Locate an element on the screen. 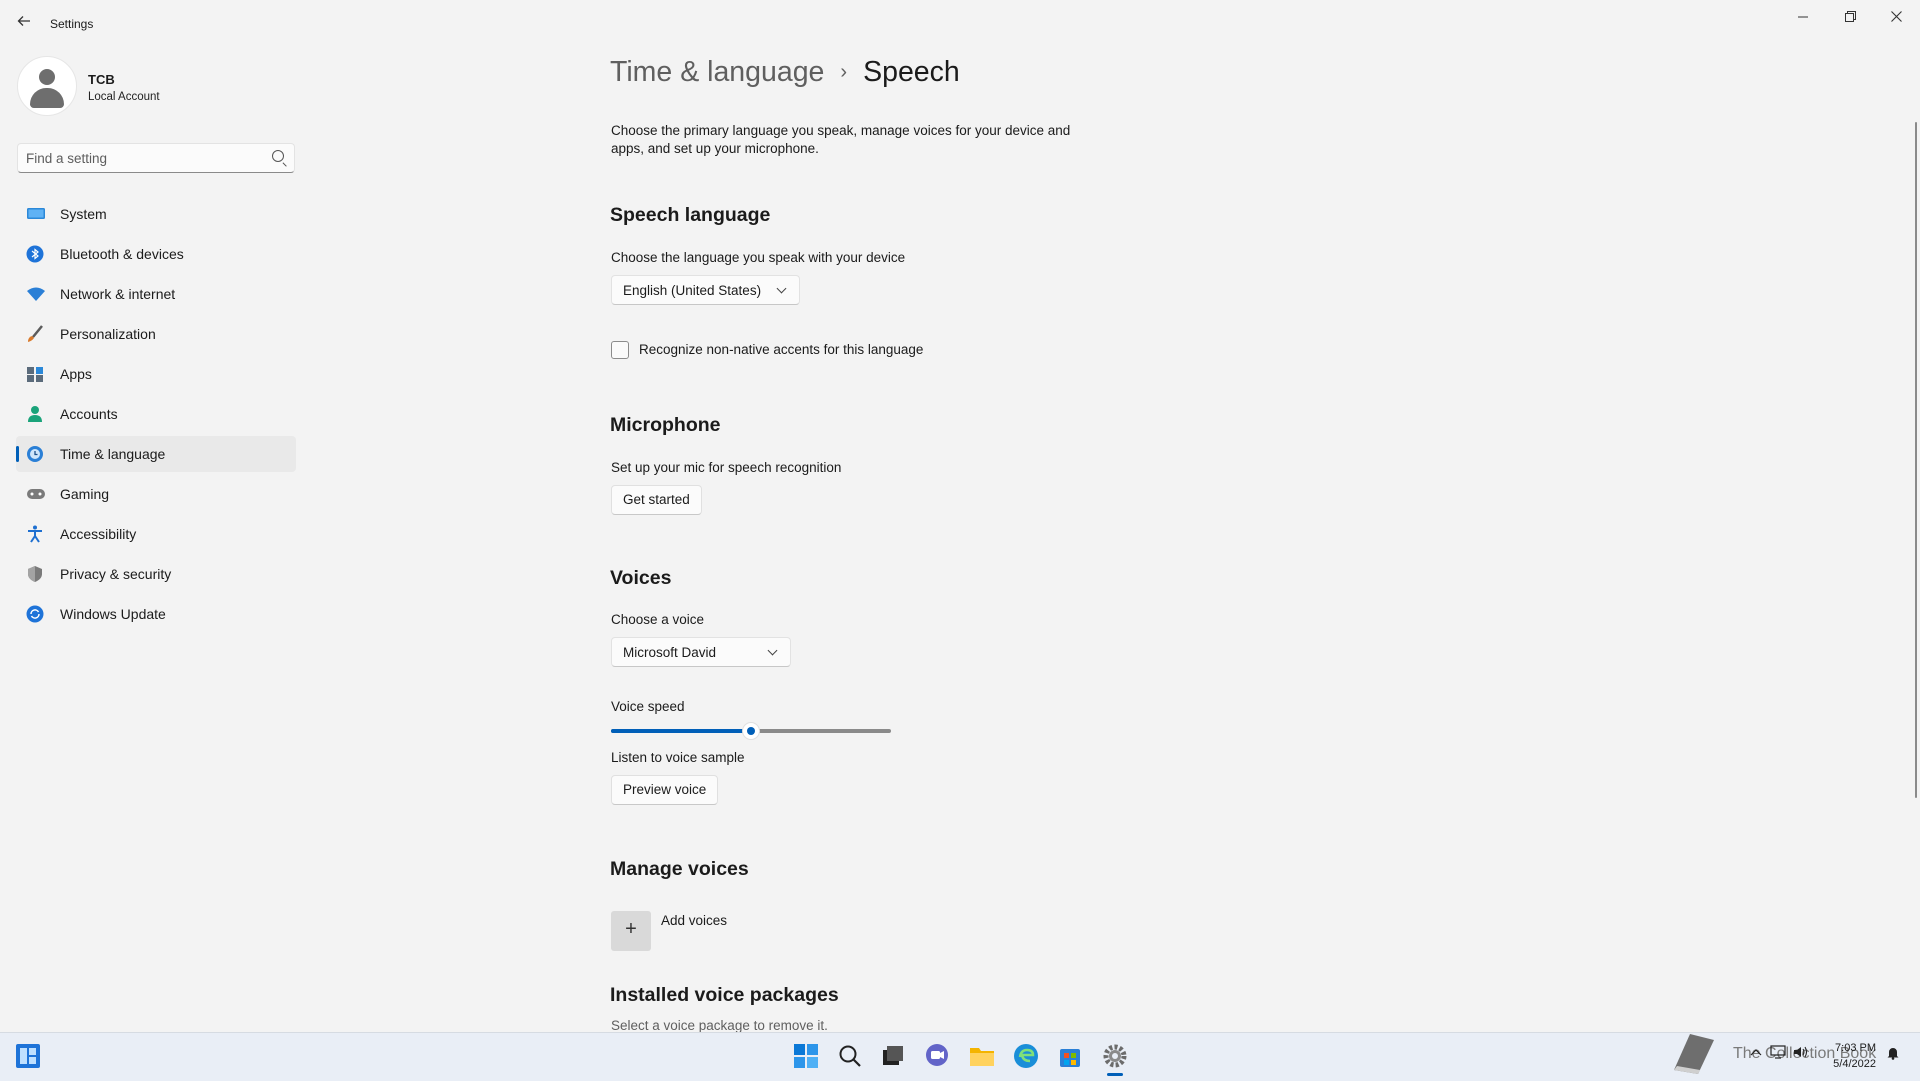 The width and height of the screenshot is (1920, 1081). accessibility-icon is located at coordinates (35, 534).